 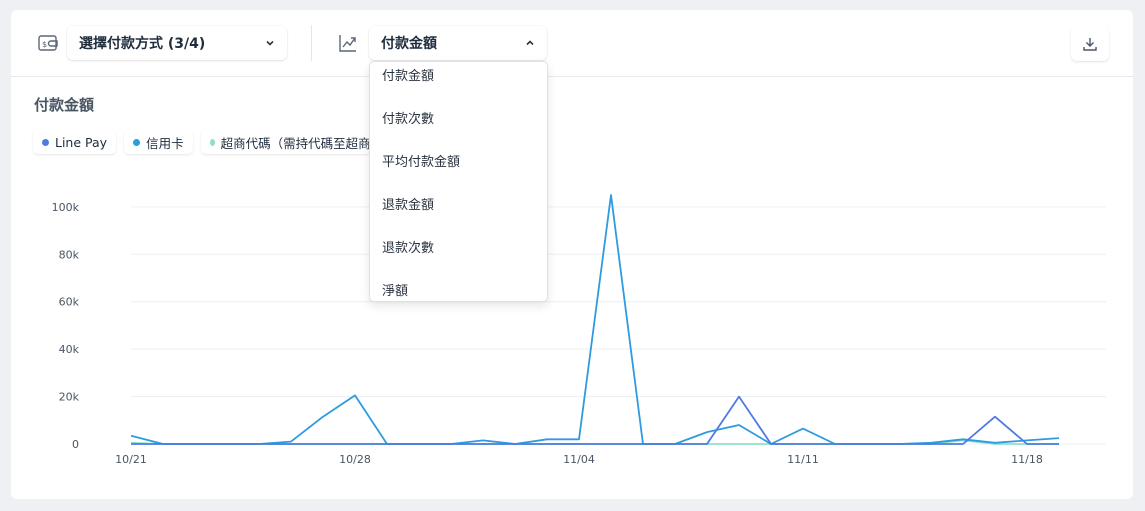 What do you see at coordinates (69, 397) in the screenshot?
I see `y-tick-label: 20k` at bounding box center [69, 397].